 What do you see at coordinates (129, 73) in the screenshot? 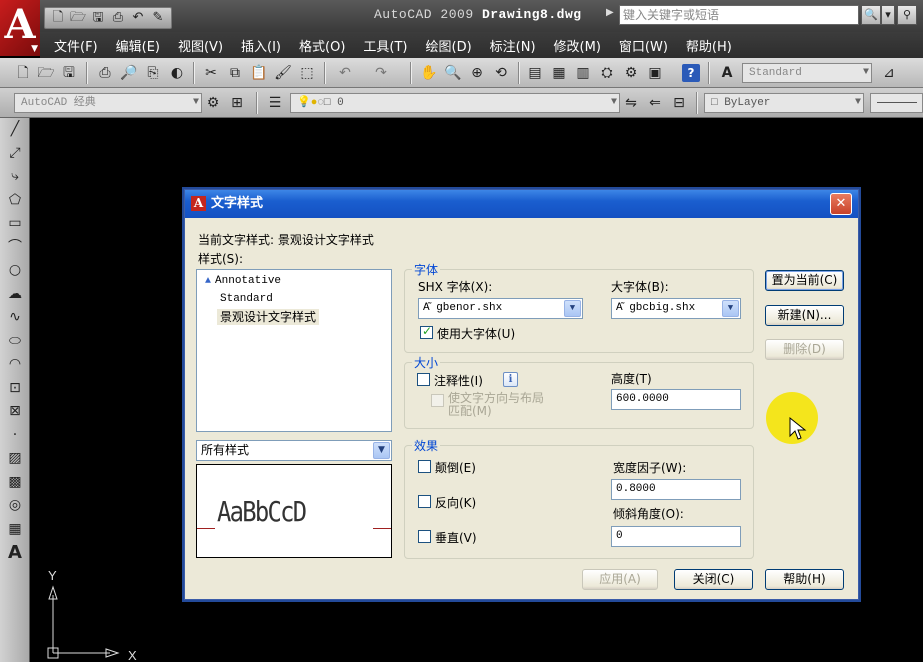
I see `plot-preview-icon: 🔎` at bounding box center [129, 73].